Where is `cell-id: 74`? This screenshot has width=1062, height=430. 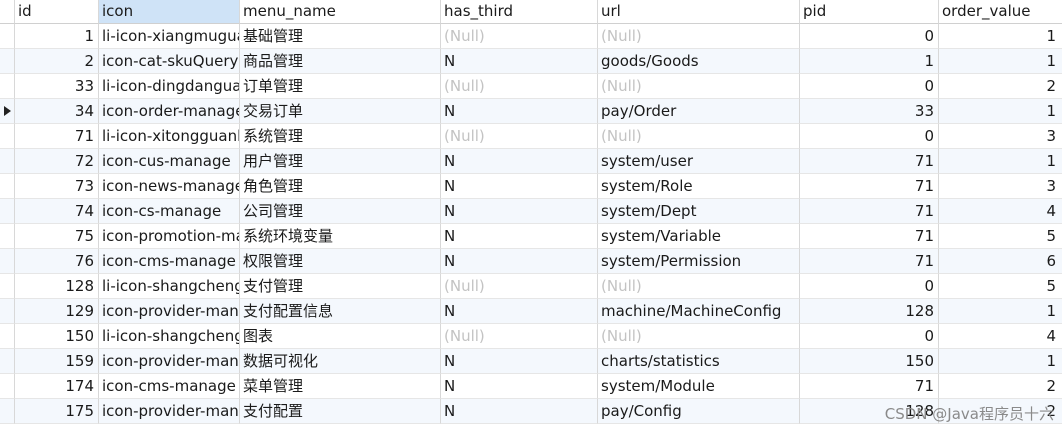
cell-id: 74 is located at coordinates (57, 211).